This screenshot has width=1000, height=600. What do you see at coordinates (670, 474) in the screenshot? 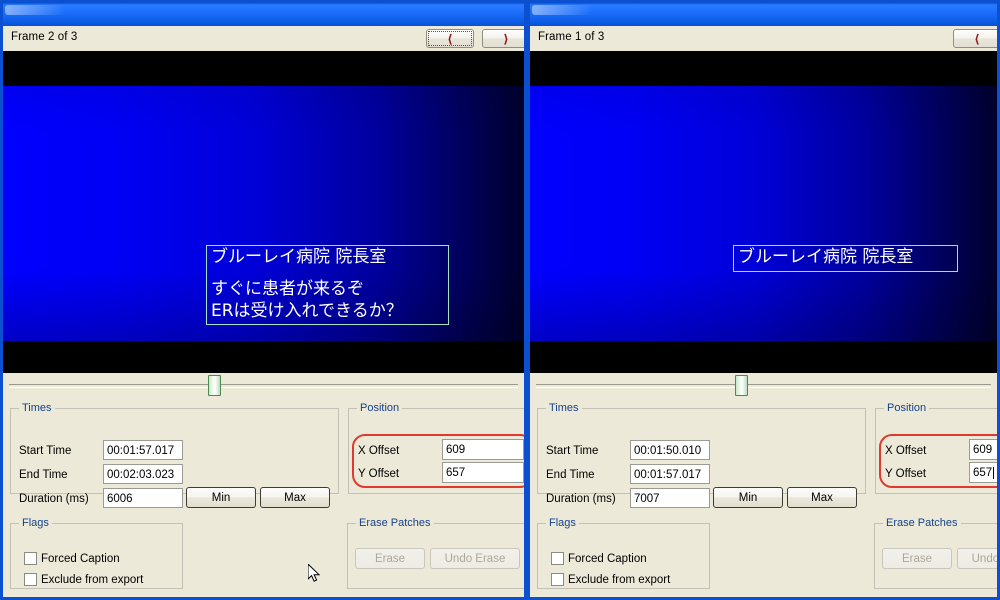
I see `end-time-input: 00:01:57.017` at bounding box center [670, 474].